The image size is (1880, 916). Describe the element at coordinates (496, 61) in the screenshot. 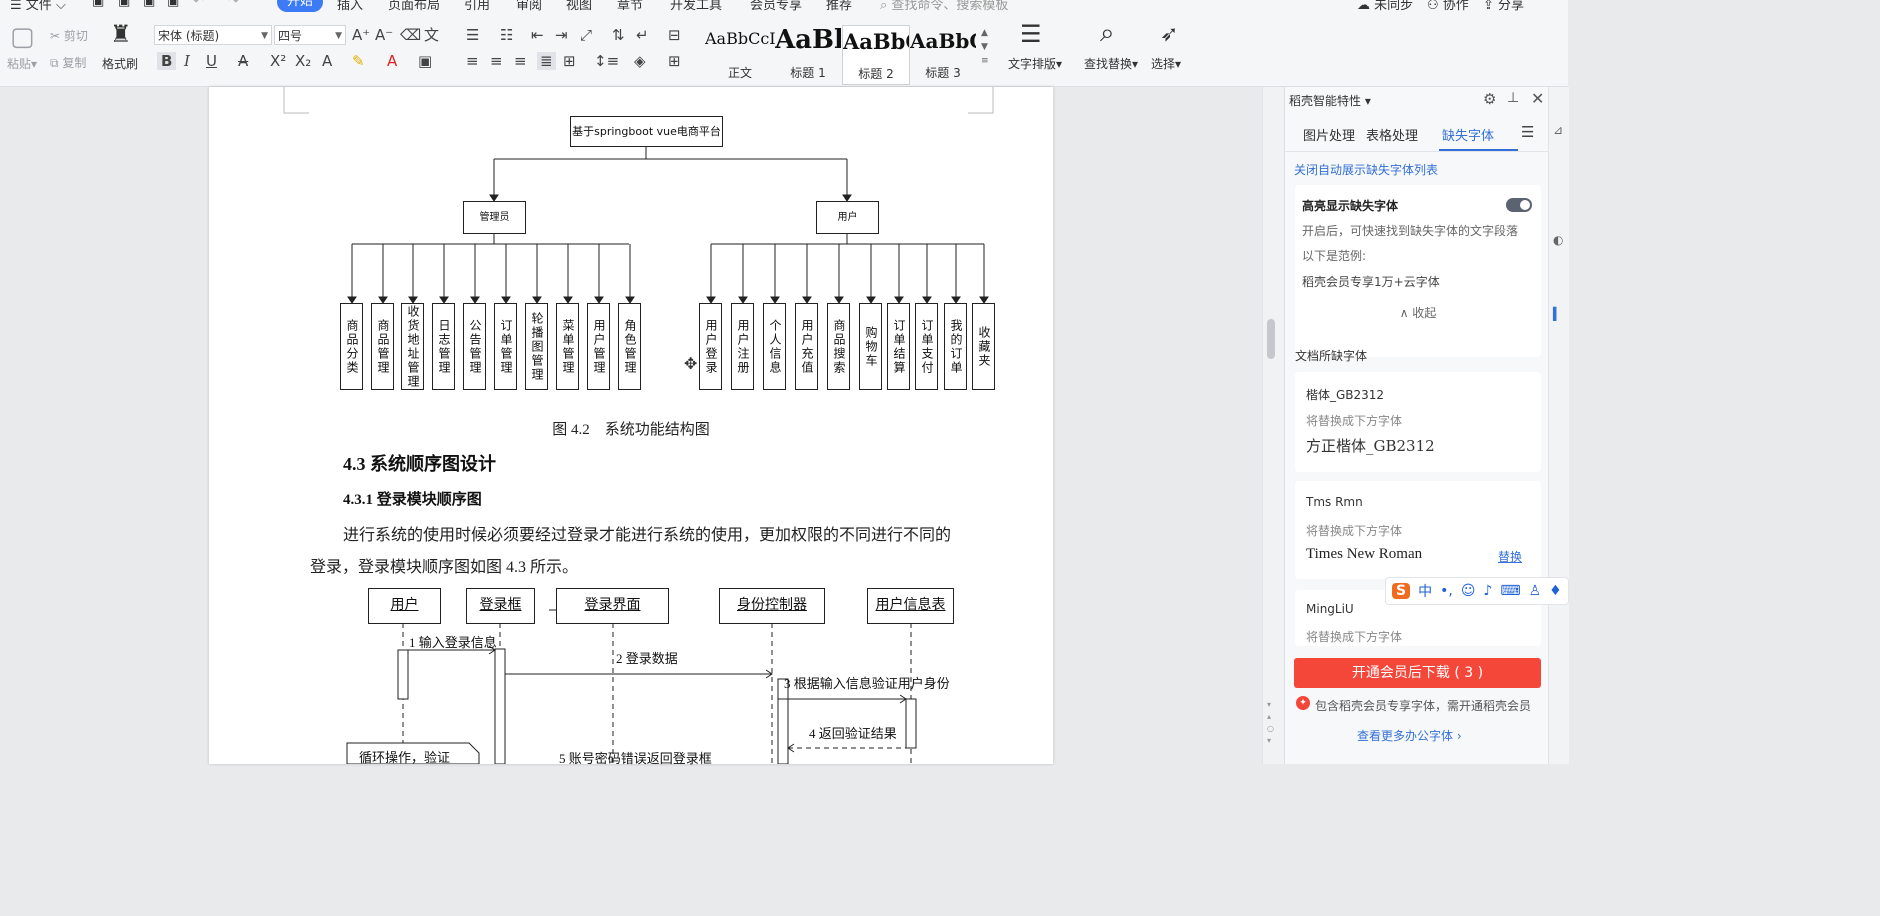

I see `align-center-icon: ≡` at that location.